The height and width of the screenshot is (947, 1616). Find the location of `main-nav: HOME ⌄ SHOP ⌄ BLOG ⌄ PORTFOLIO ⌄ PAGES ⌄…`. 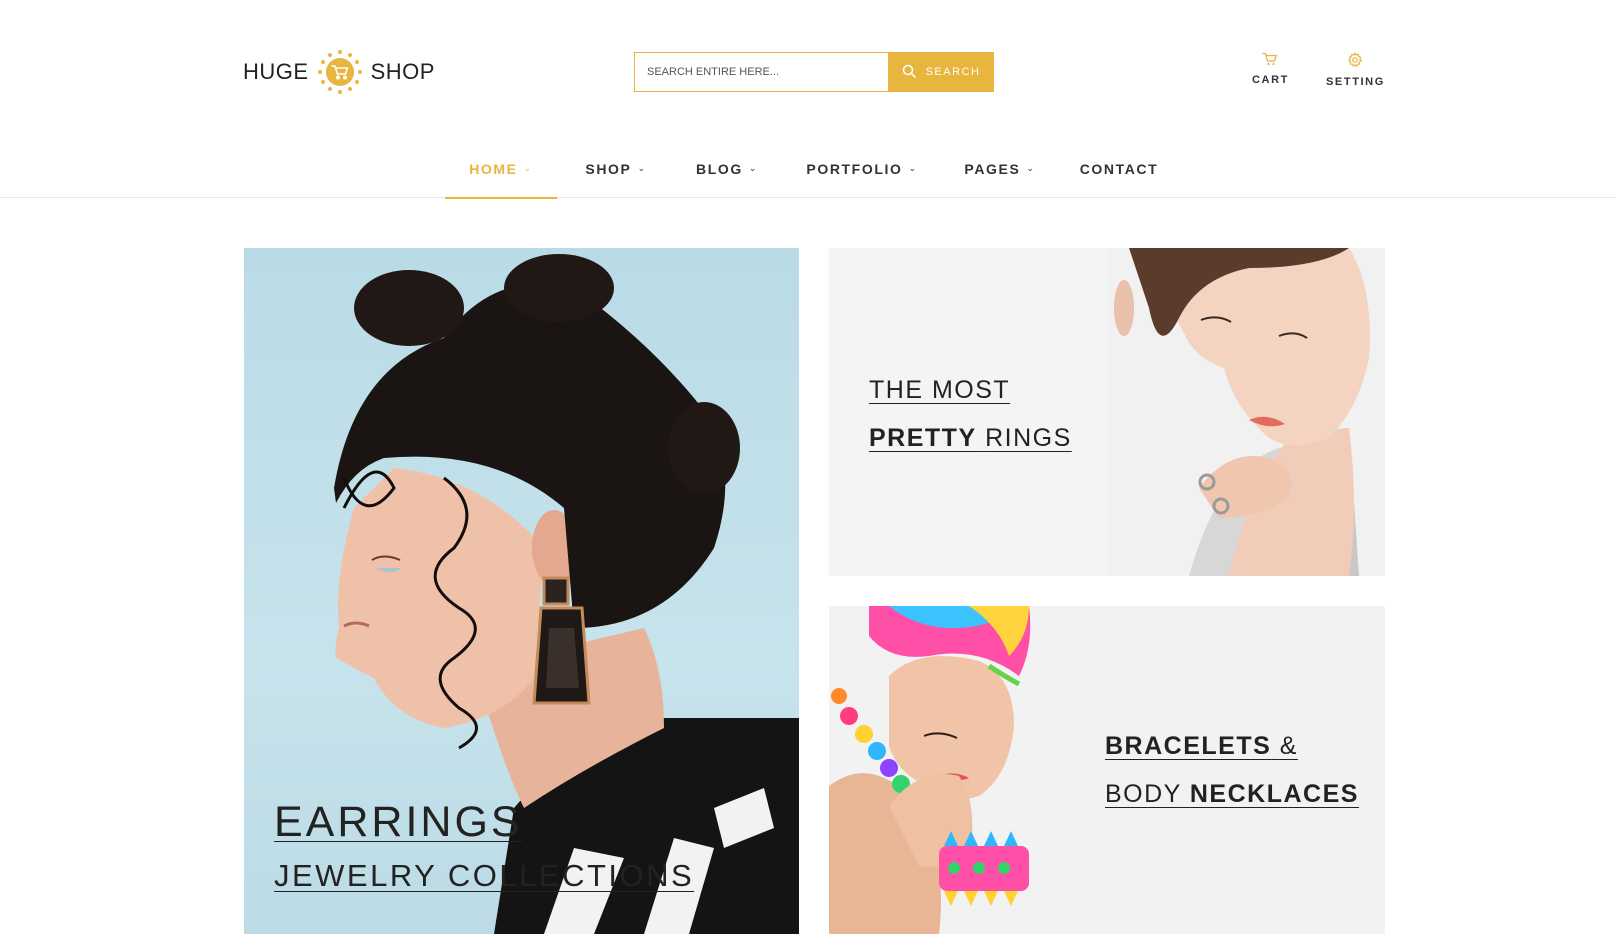

main-nav: HOME ⌄ SHOP ⌄ BLOG ⌄ PORTFOLIO ⌄ PAGES ⌄… is located at coordinates (808, 169).